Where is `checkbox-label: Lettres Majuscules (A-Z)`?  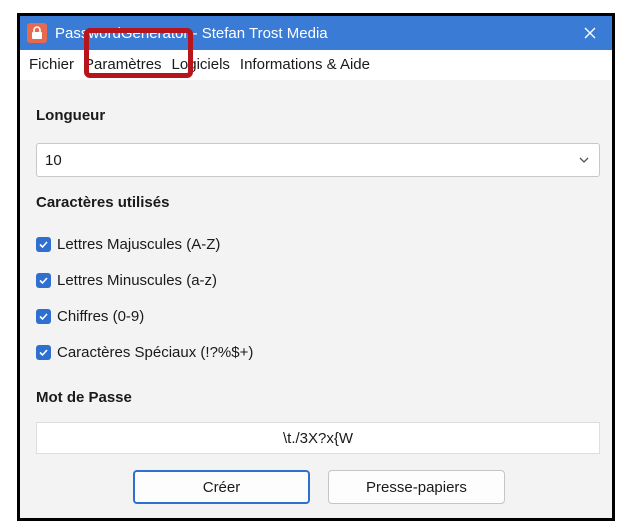
checkbox-label: Lettres Majuscules (A-Z) is located at coordinates (139, 244).